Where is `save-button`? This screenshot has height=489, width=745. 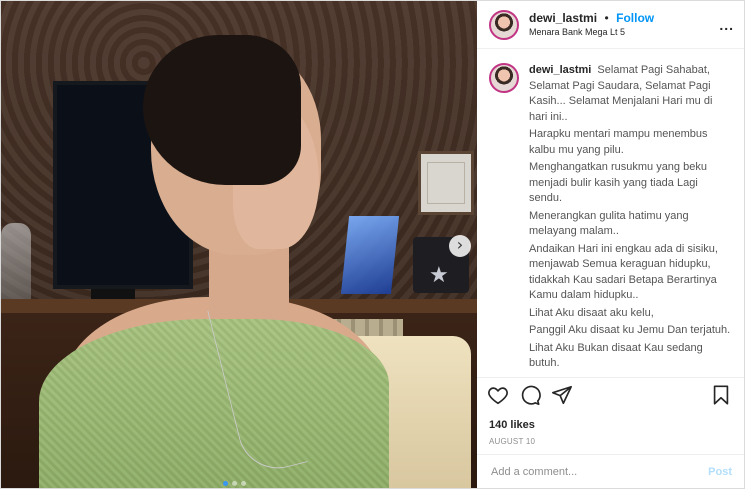 save-button is located at coordinates (722, 396).